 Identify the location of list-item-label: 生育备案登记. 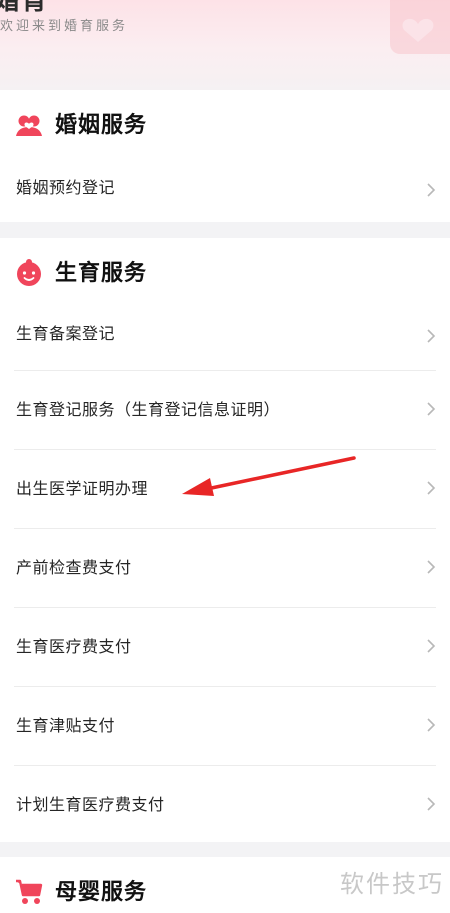
(66, 333).